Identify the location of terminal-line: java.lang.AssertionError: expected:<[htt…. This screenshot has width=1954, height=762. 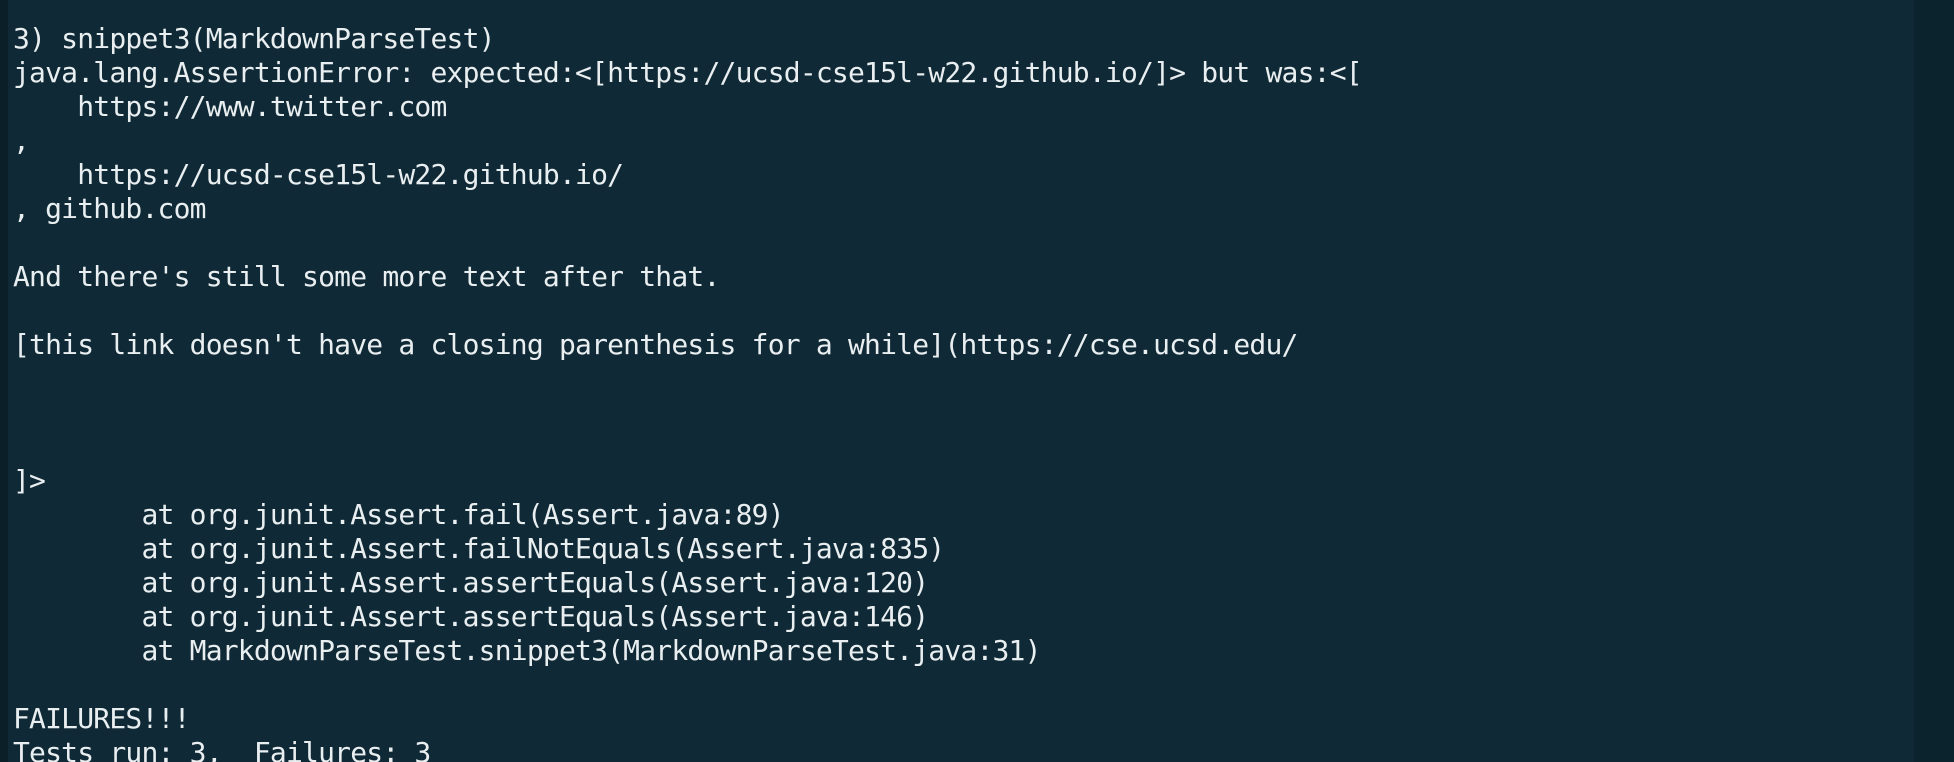
(688, 72).